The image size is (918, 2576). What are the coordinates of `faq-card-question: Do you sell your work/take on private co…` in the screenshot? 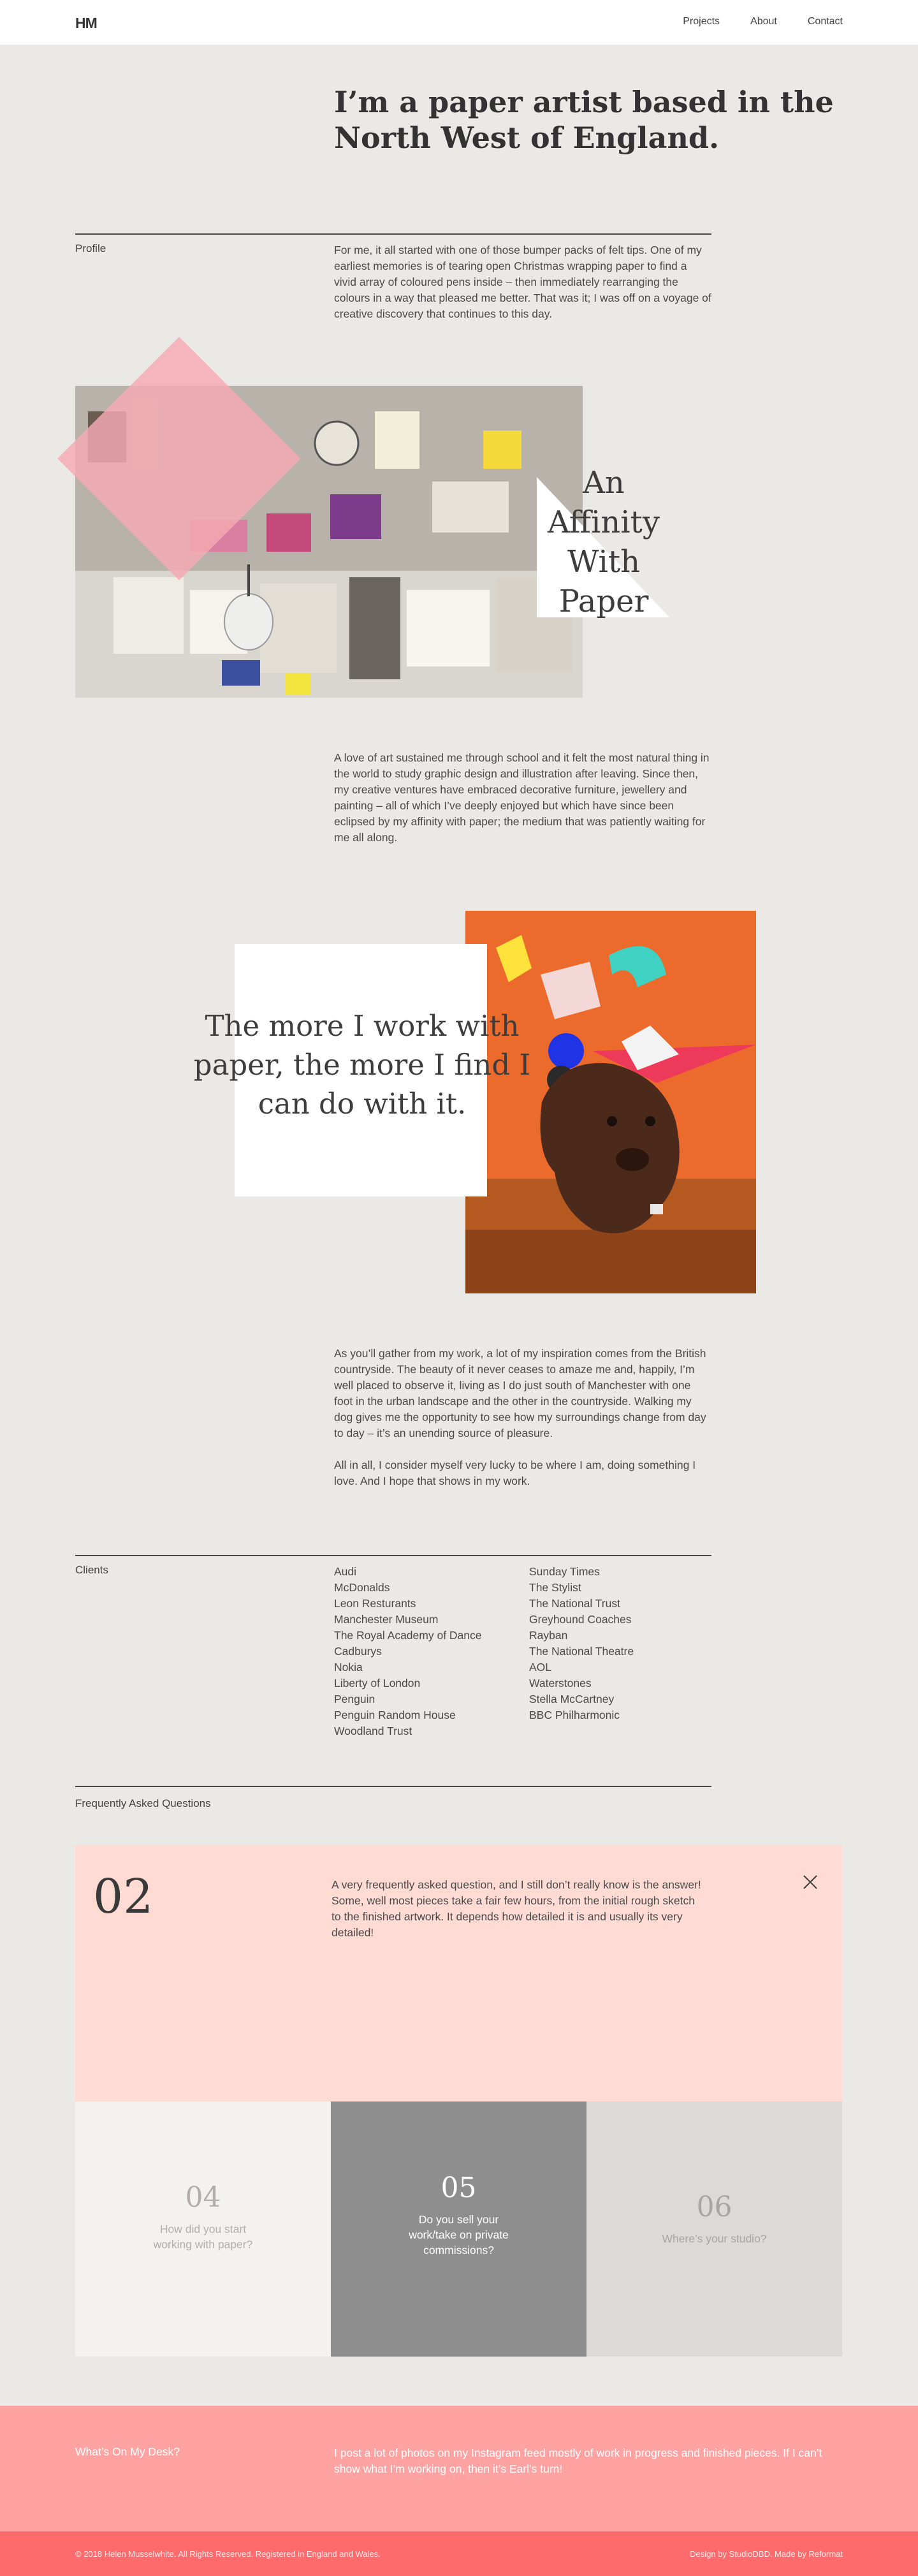 It's located at (459, 2234).